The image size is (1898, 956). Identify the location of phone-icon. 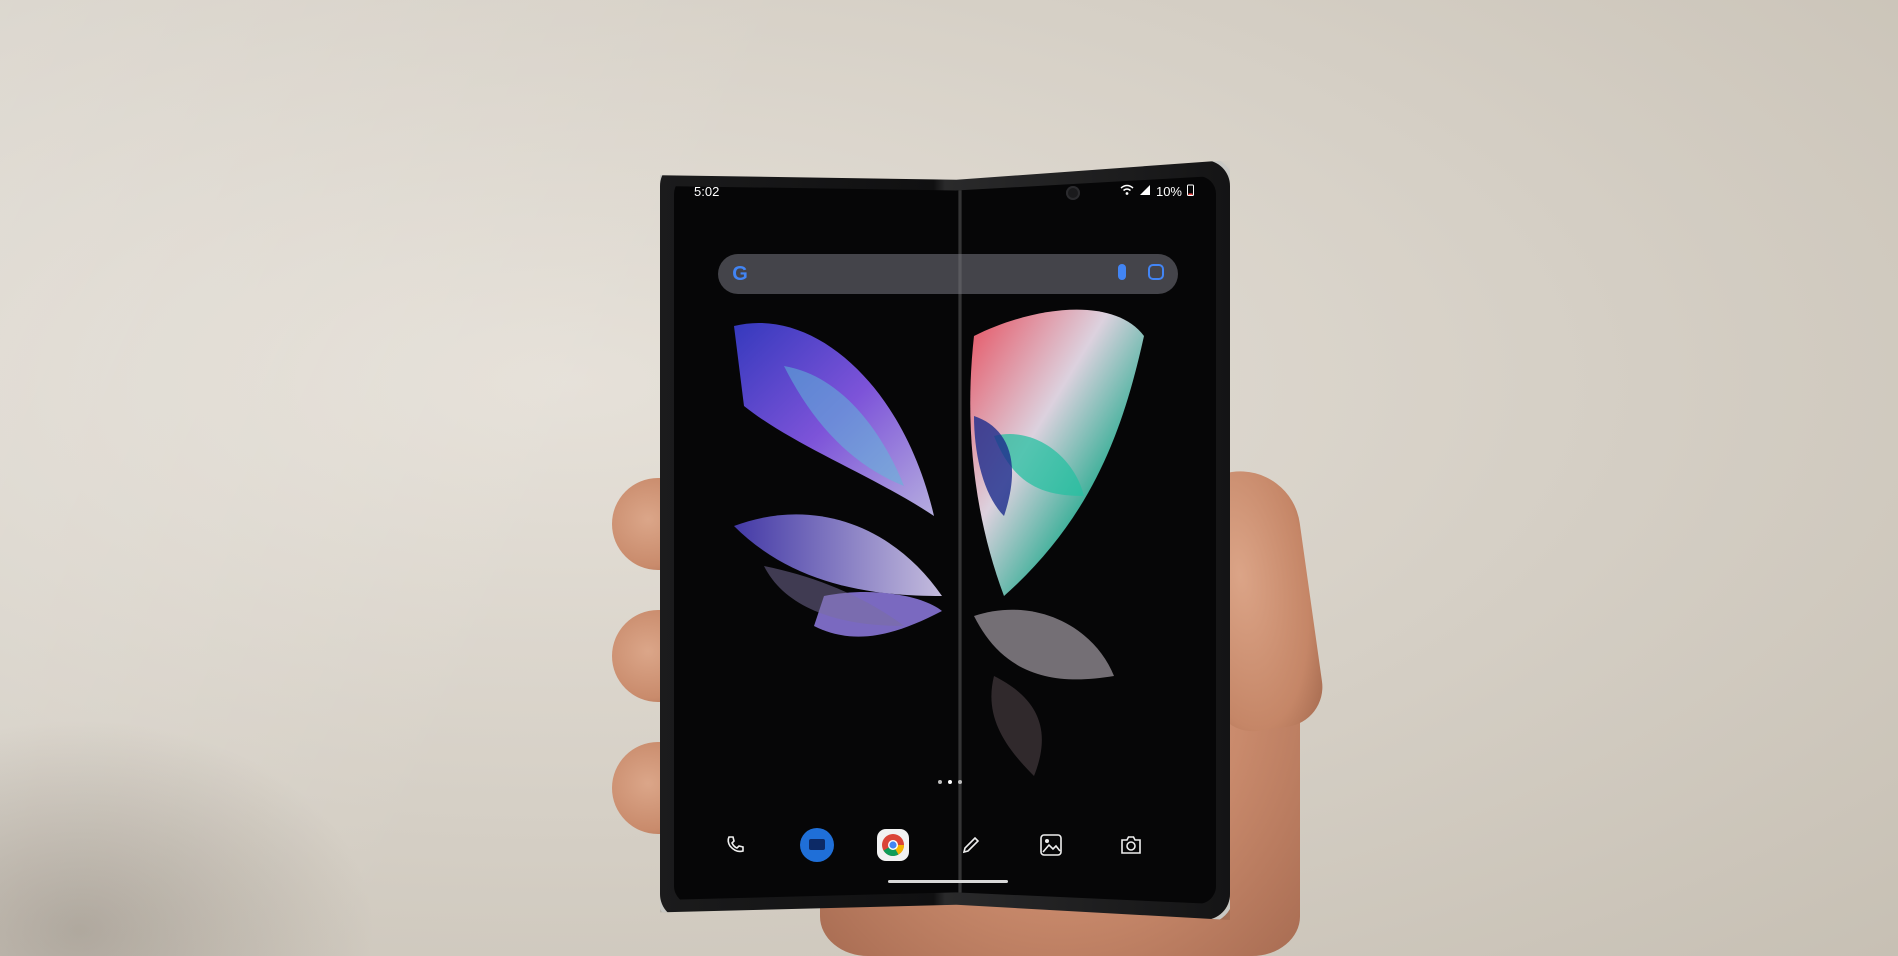
(735, 845).